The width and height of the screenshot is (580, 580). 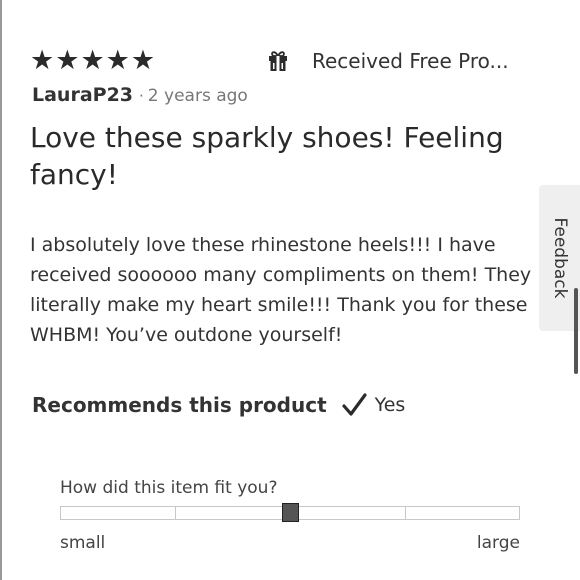 I want to click on review-meta: LauraP23 · 2 years ago, so click(x=140, y=95).